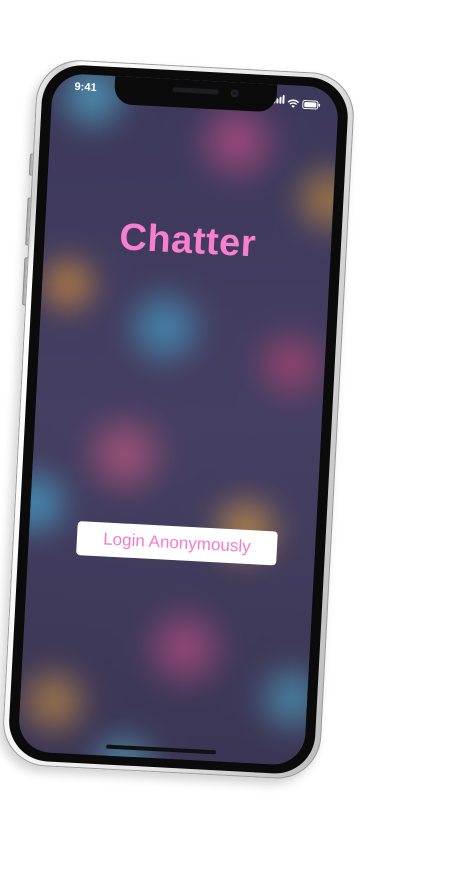  Describe the element at coordinates (85, 87) in the screenshot. I see `status-time: 9:41` at that location.